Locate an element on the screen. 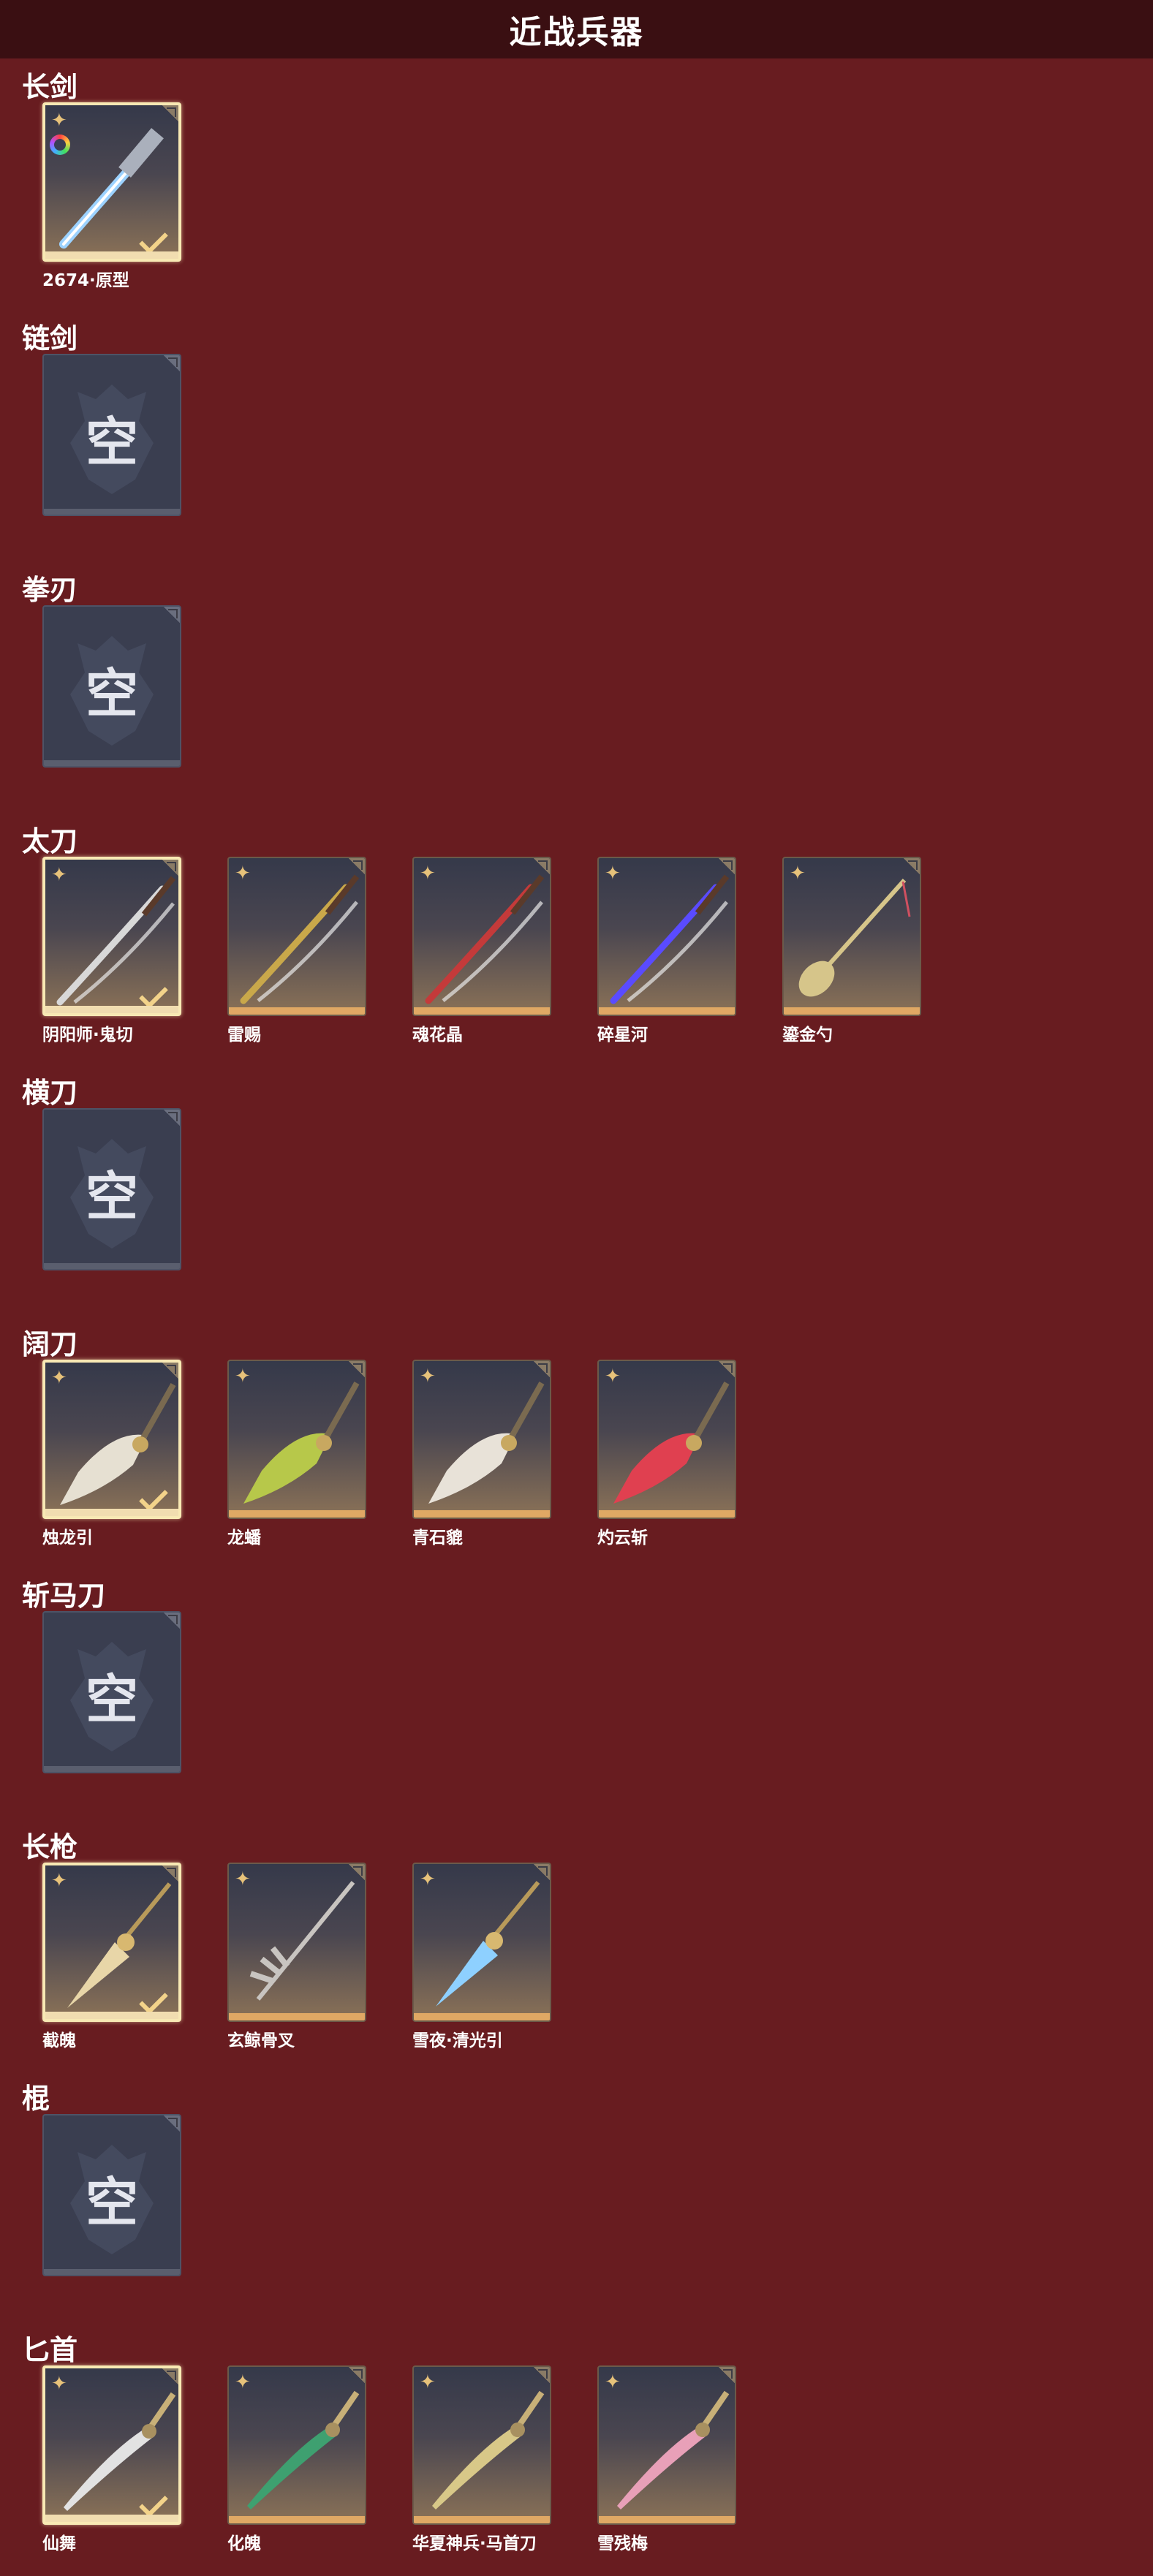 Image resolution: width=1153 pixels, height=2576 pixels. weapon-category-section: 横刀空 is located at coordinates (576, 1193).